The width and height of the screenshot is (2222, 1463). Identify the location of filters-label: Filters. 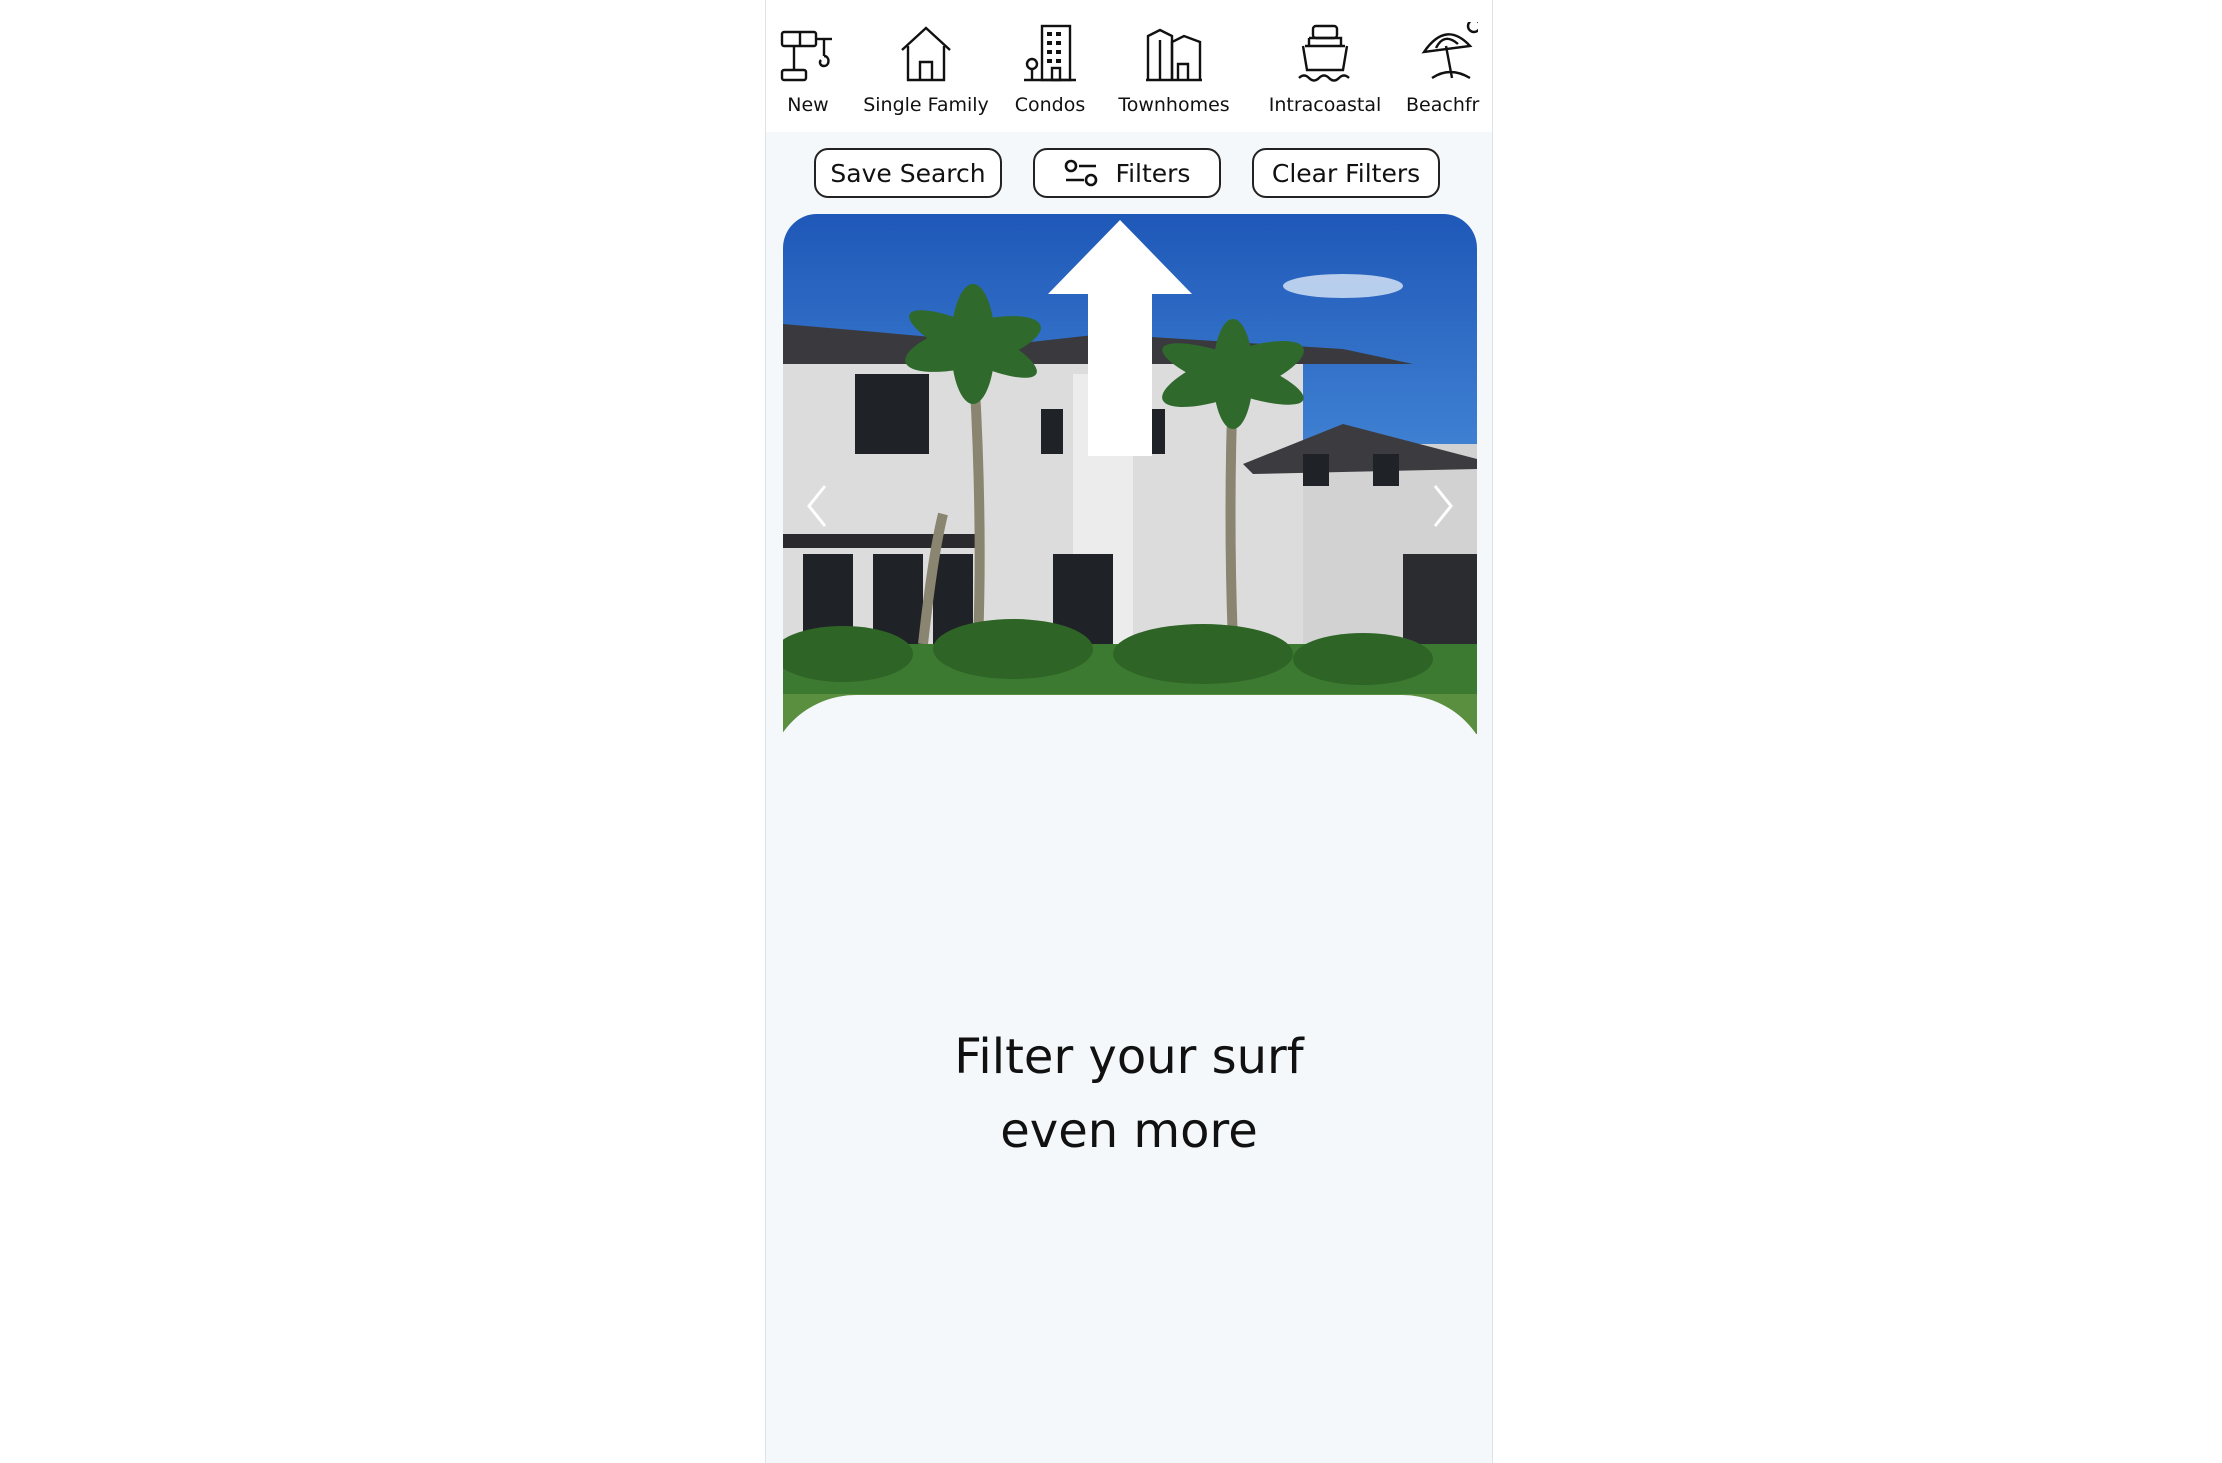
(1153, 173).